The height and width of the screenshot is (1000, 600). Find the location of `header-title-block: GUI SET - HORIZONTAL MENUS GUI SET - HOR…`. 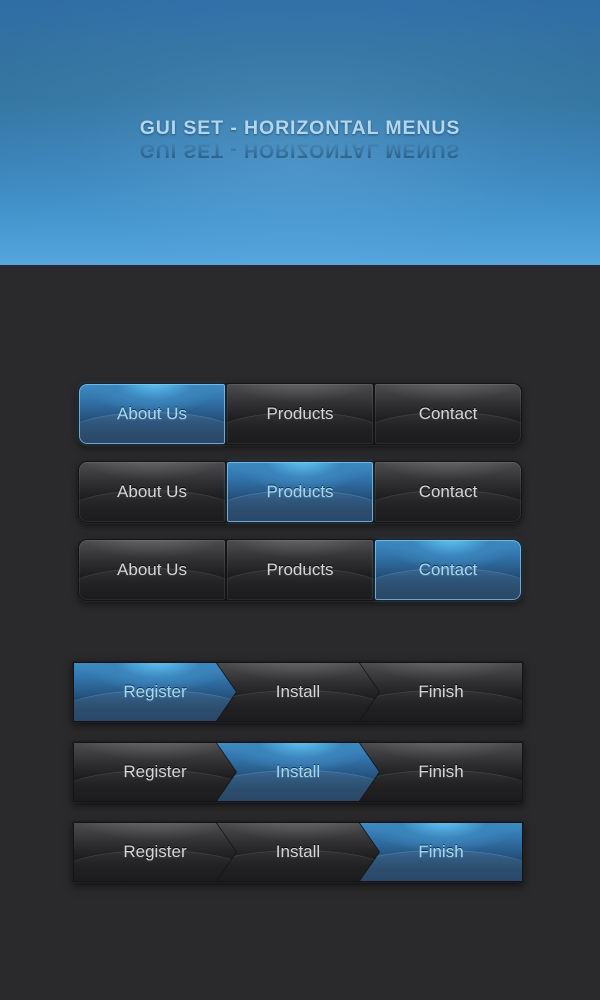

header-title-block: GUI SET - HORIZONTAL MENUS GUI SET - HOR… is located at coordinates (300, 139).